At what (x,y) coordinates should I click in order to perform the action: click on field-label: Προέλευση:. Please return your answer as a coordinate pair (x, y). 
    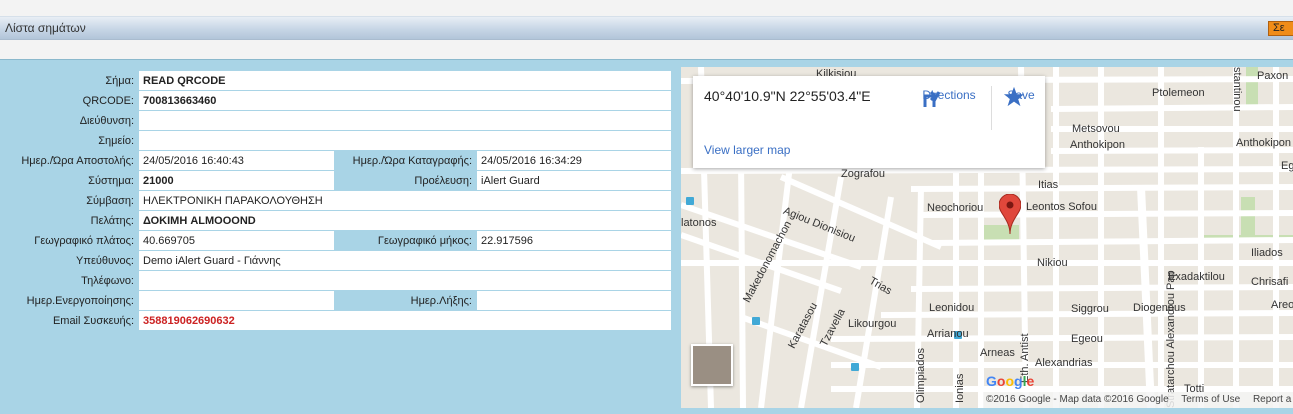
    Looking at the image, I should click on (405, 180).